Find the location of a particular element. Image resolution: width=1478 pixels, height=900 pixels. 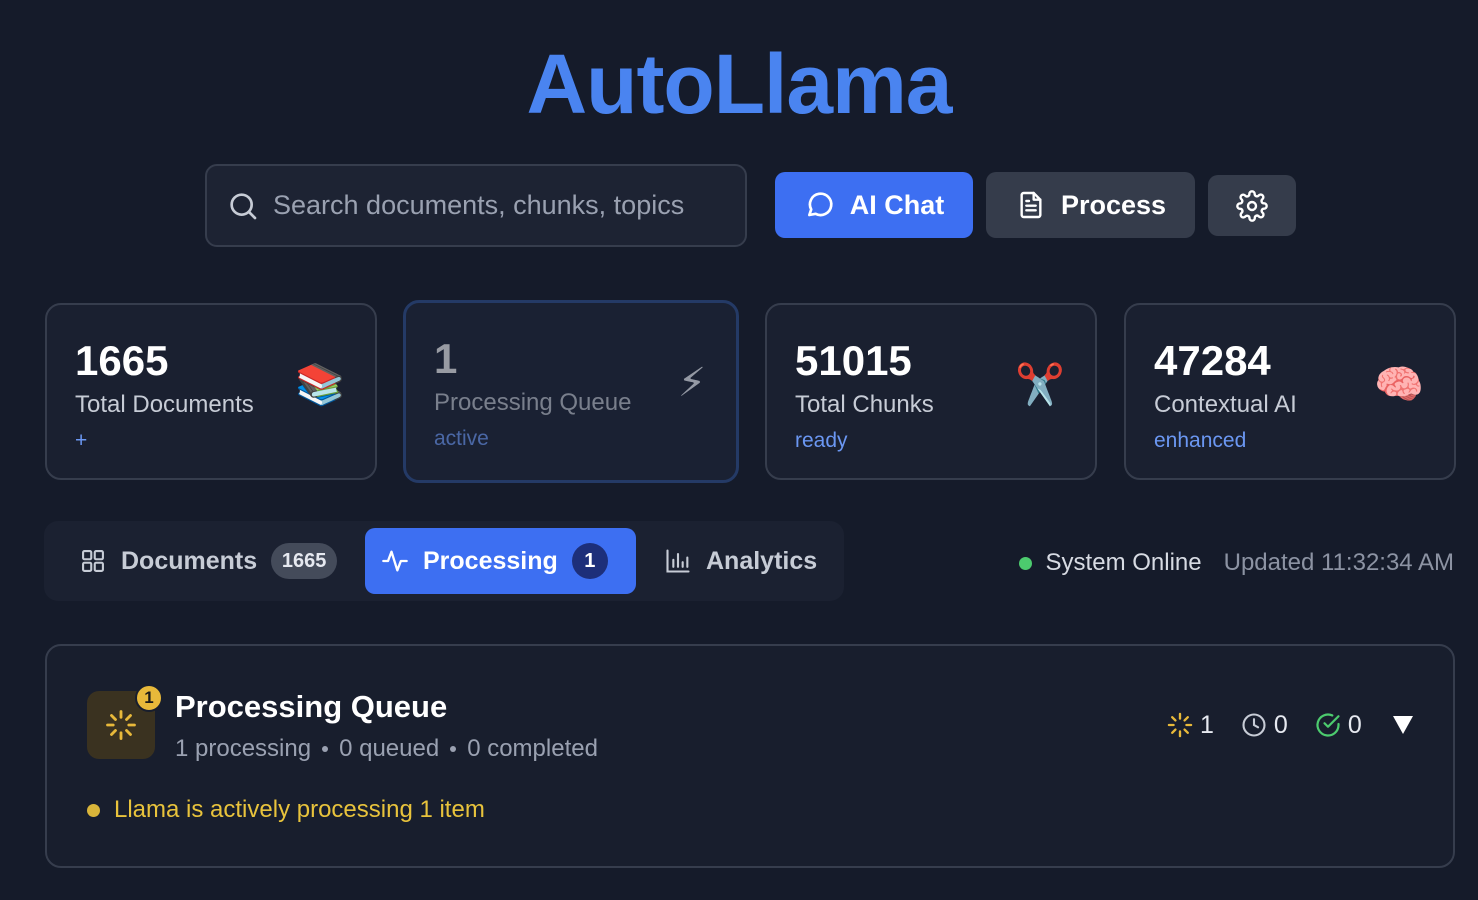

queue-completed-text: 0 completed is located at coordinates (532, 748).